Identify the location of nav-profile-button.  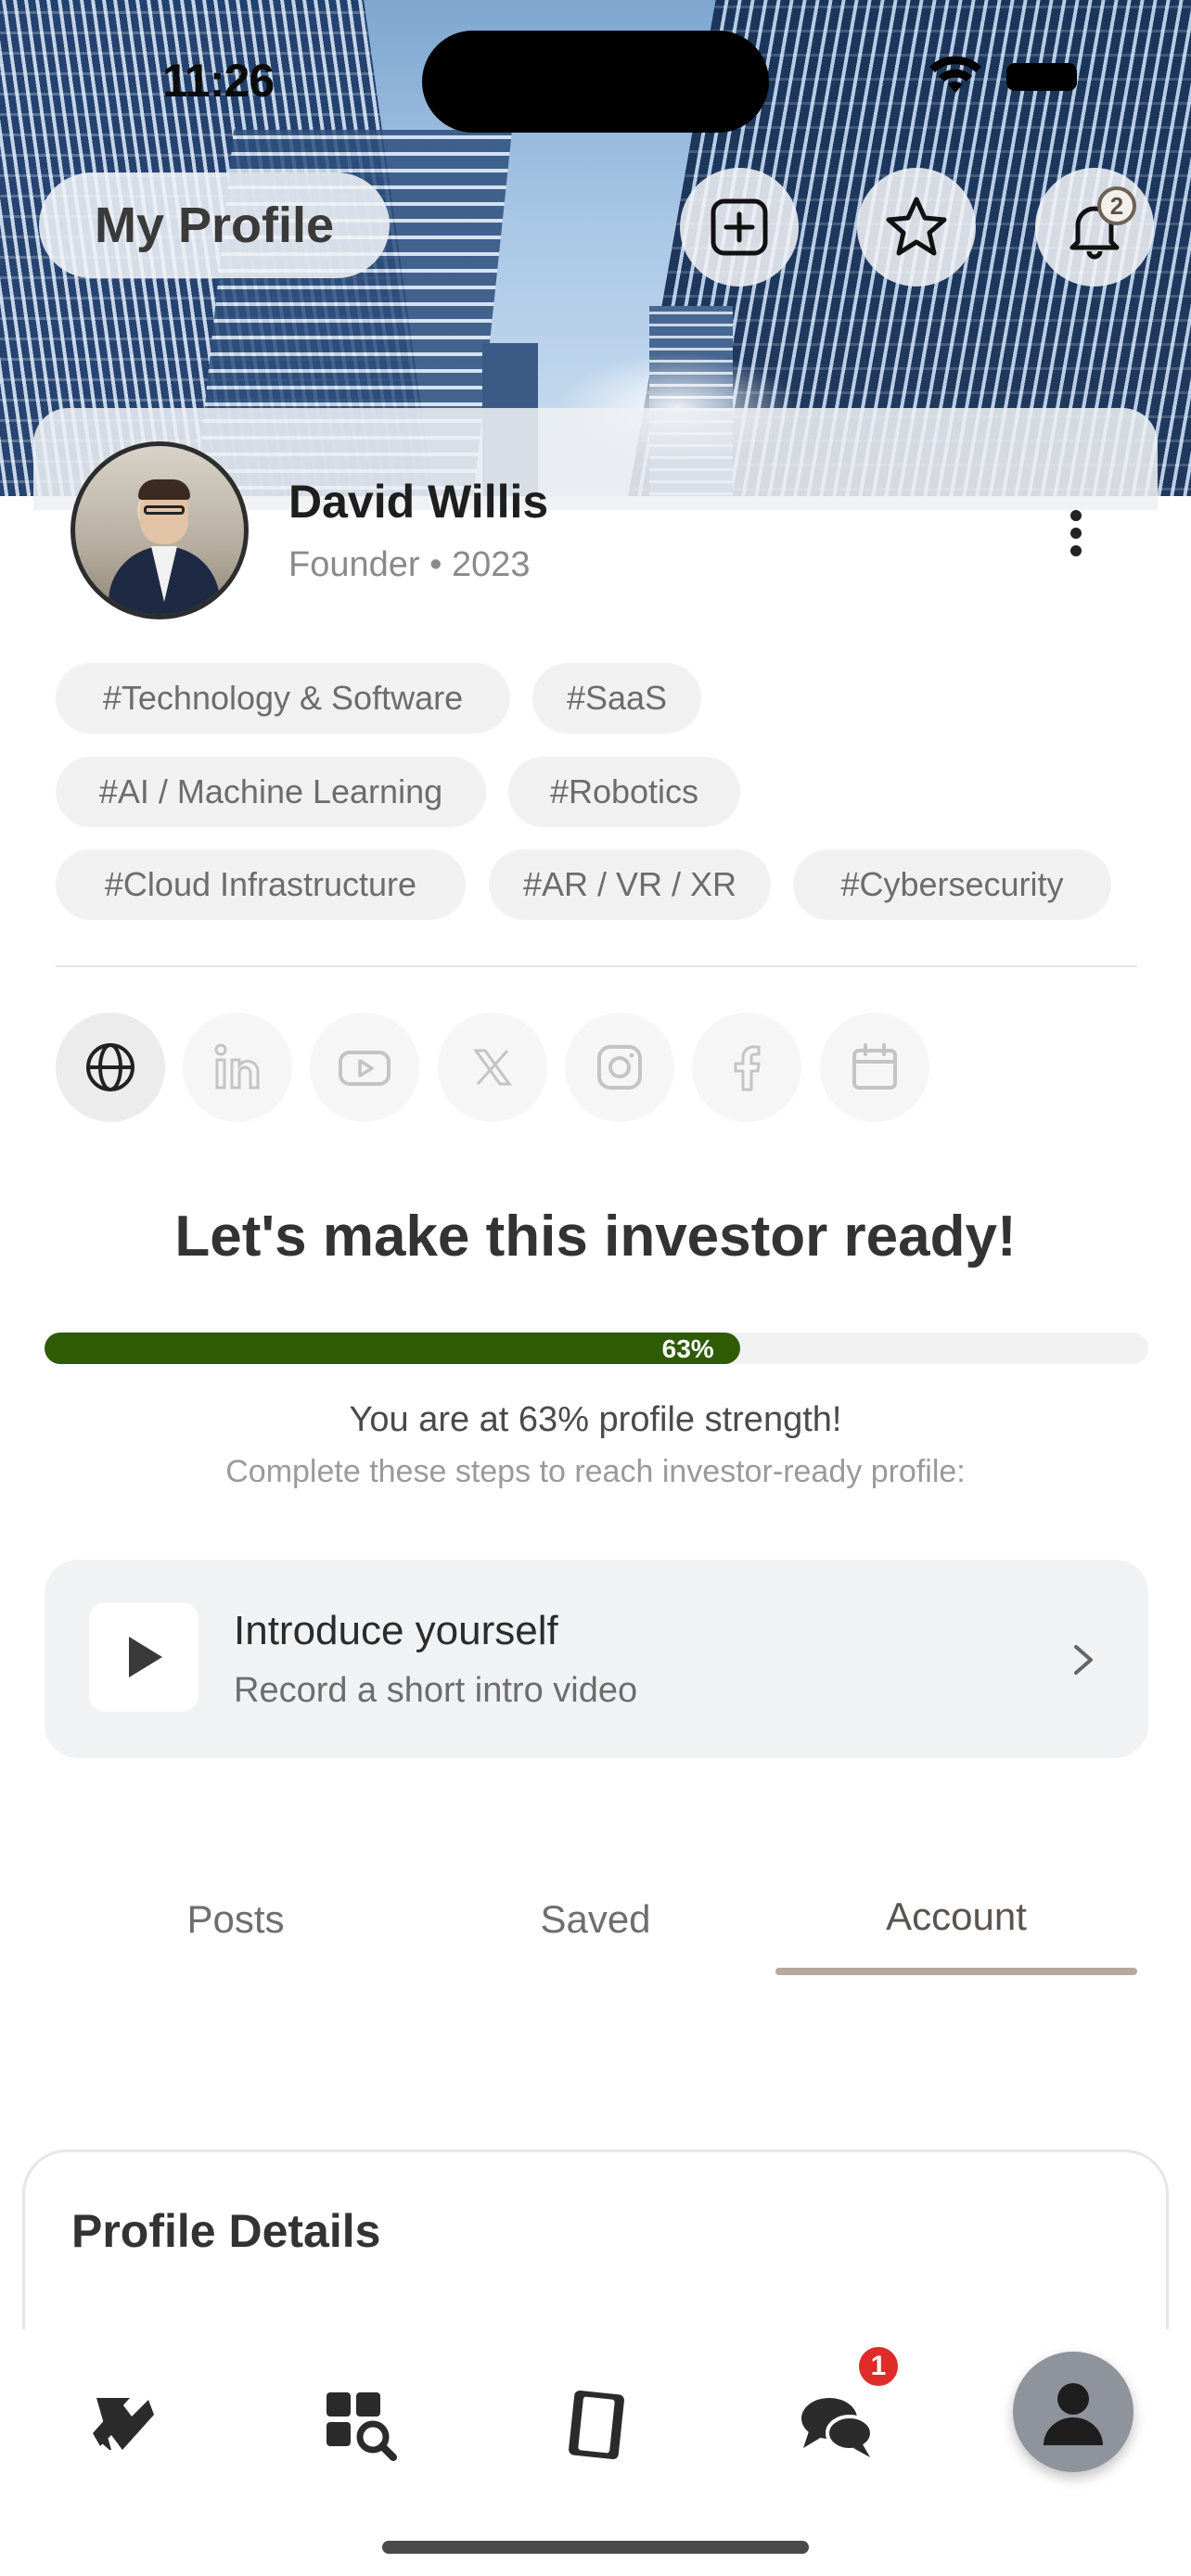
(1073, 2412).